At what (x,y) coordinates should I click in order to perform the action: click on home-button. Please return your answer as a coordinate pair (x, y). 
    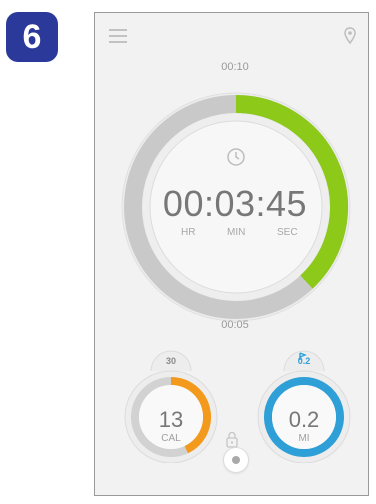
    Looking at the image, I should click on (236, 460).